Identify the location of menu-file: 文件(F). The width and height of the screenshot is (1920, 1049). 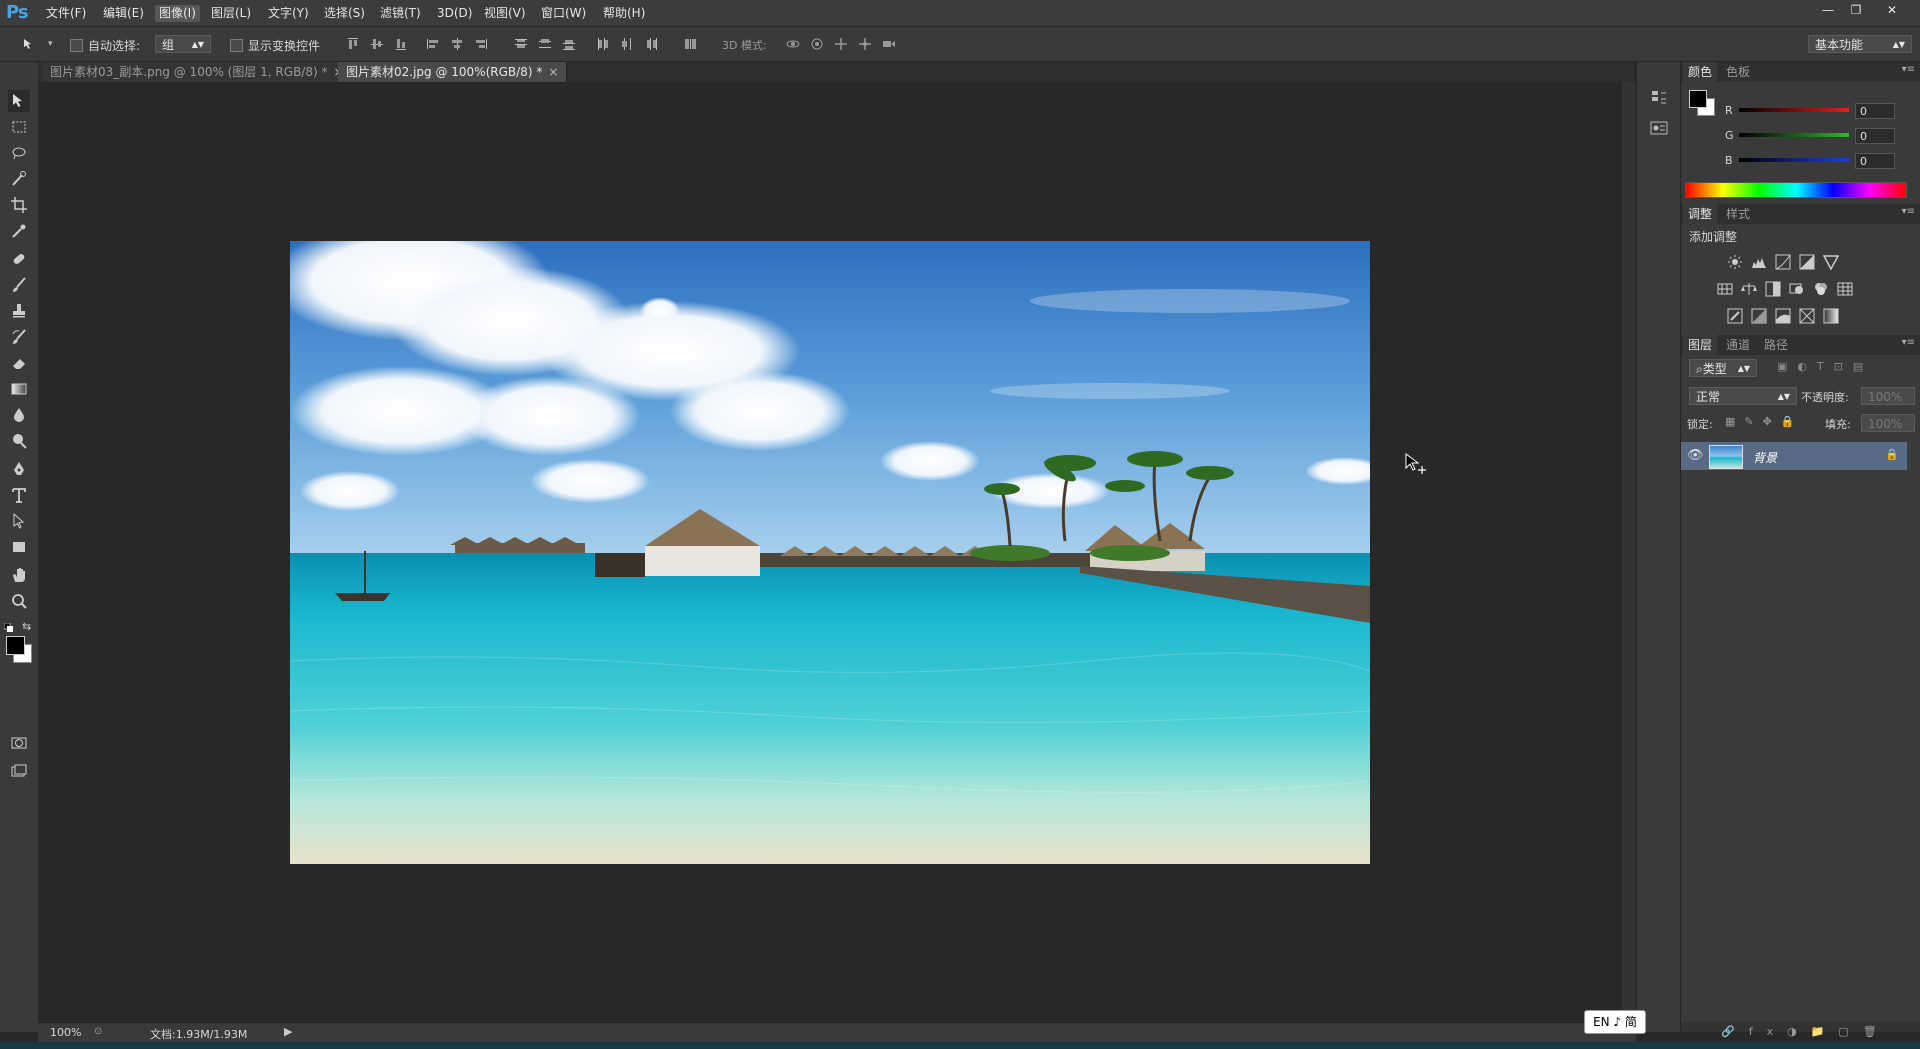
(66, 13).